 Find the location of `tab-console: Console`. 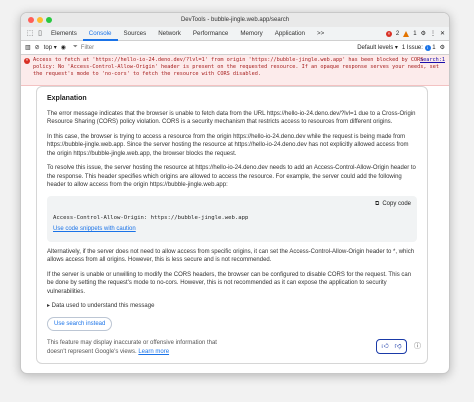

tab-console: Console is located at coordinates (100, 34).